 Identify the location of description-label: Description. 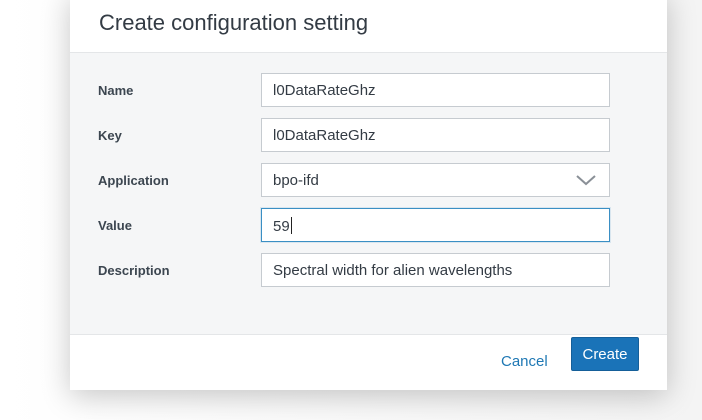
(134, 270).